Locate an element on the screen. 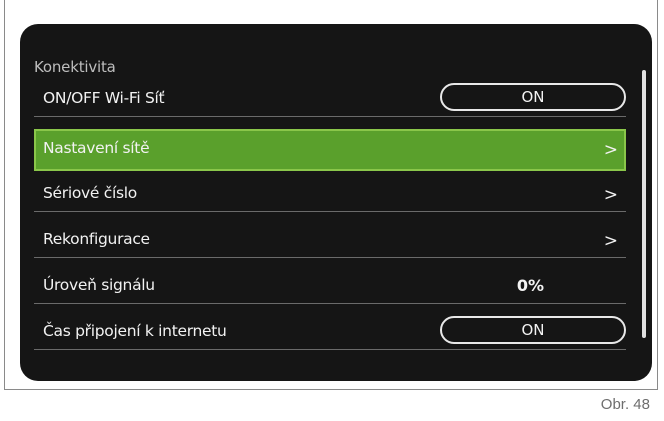  menu-row-label: Úroveň signálu is located at coordinates (99, 285).